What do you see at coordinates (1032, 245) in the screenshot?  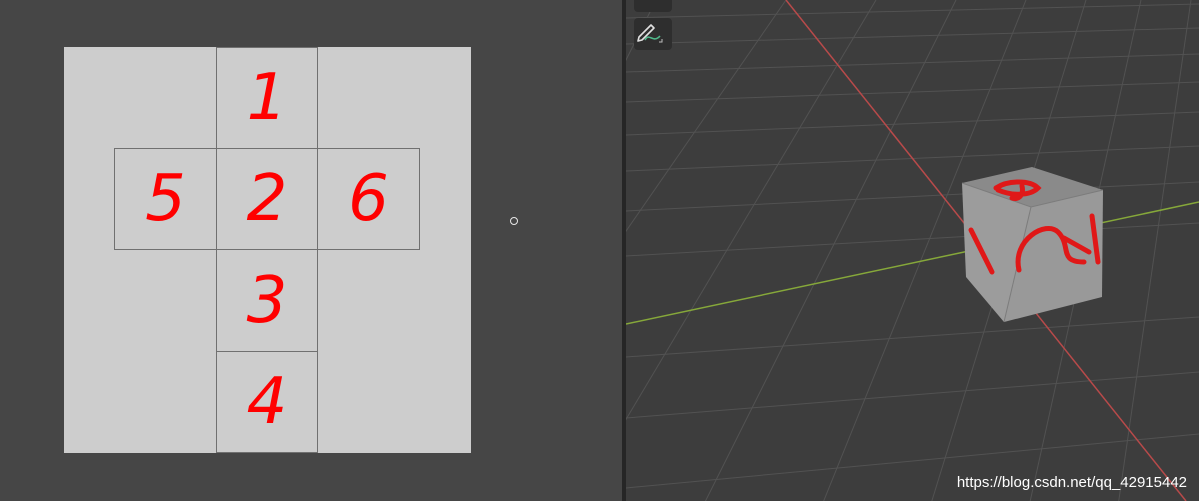 I see `dice-cube` at bounding box center [1032, 245].